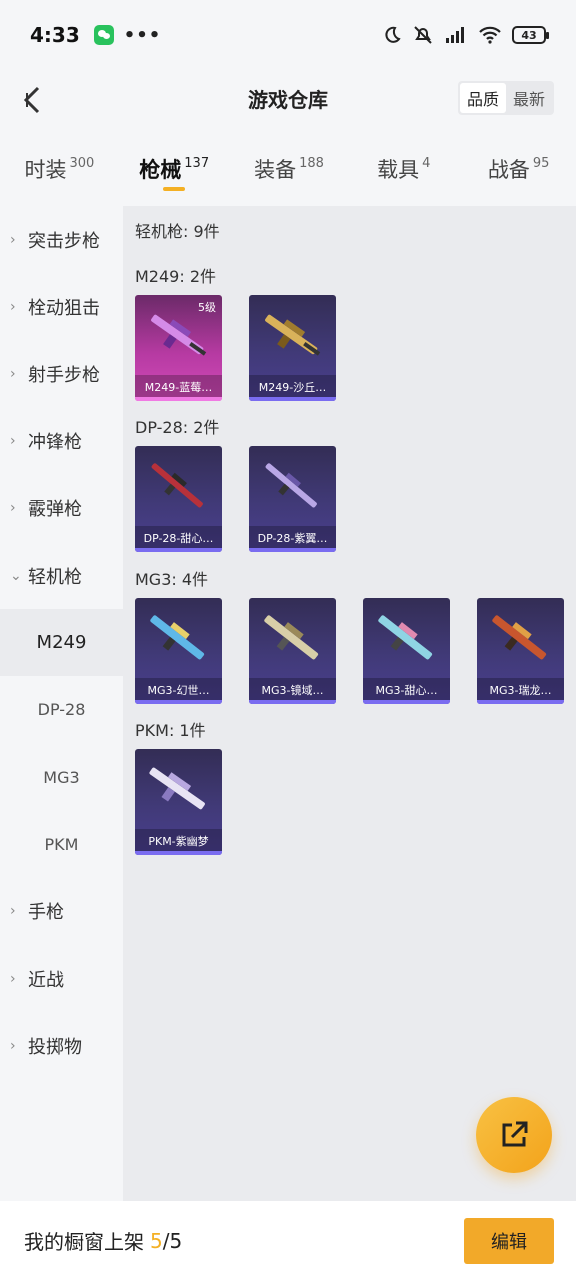 Image resolution: width=576 pixels, height=1280 pixels. What do you see at coordinates (156, 1240) in the screenshot?
I see `showcase-current: 5` at bounding box center [156, 1240].